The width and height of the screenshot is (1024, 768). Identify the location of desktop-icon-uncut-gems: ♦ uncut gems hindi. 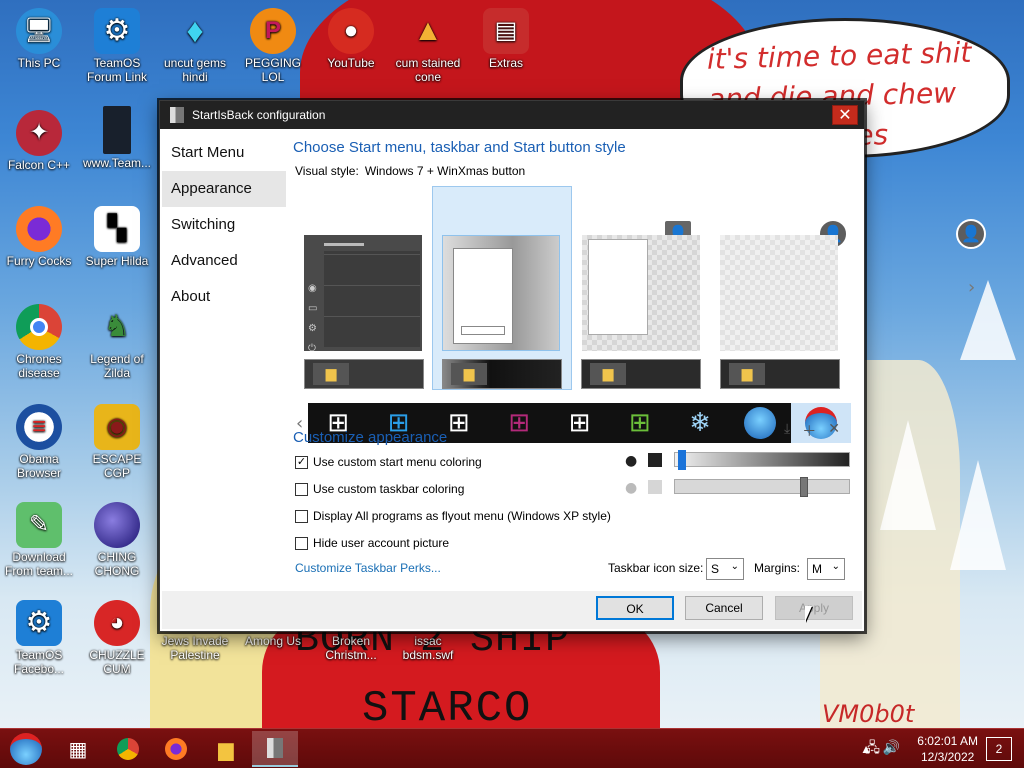
(195, 46).